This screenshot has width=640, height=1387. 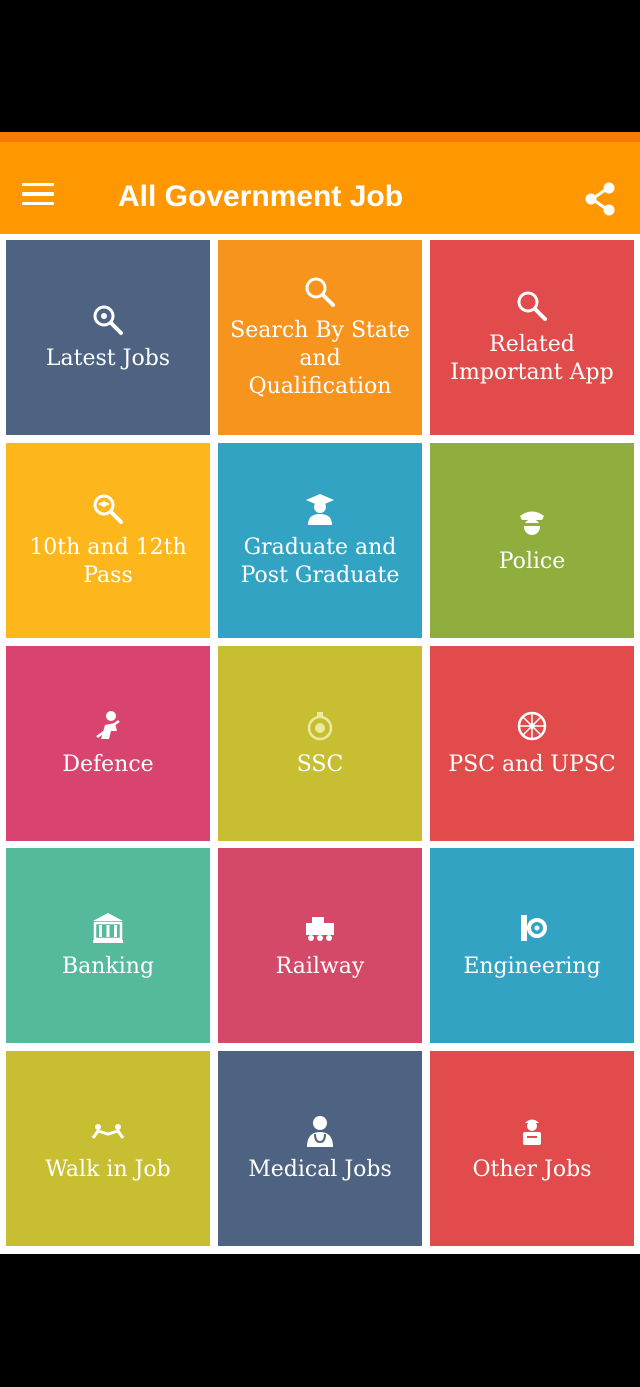 What do you see at coordinates (320, 66) in the screenshot?
I see `status-bar` at bounding box center [320, 66].